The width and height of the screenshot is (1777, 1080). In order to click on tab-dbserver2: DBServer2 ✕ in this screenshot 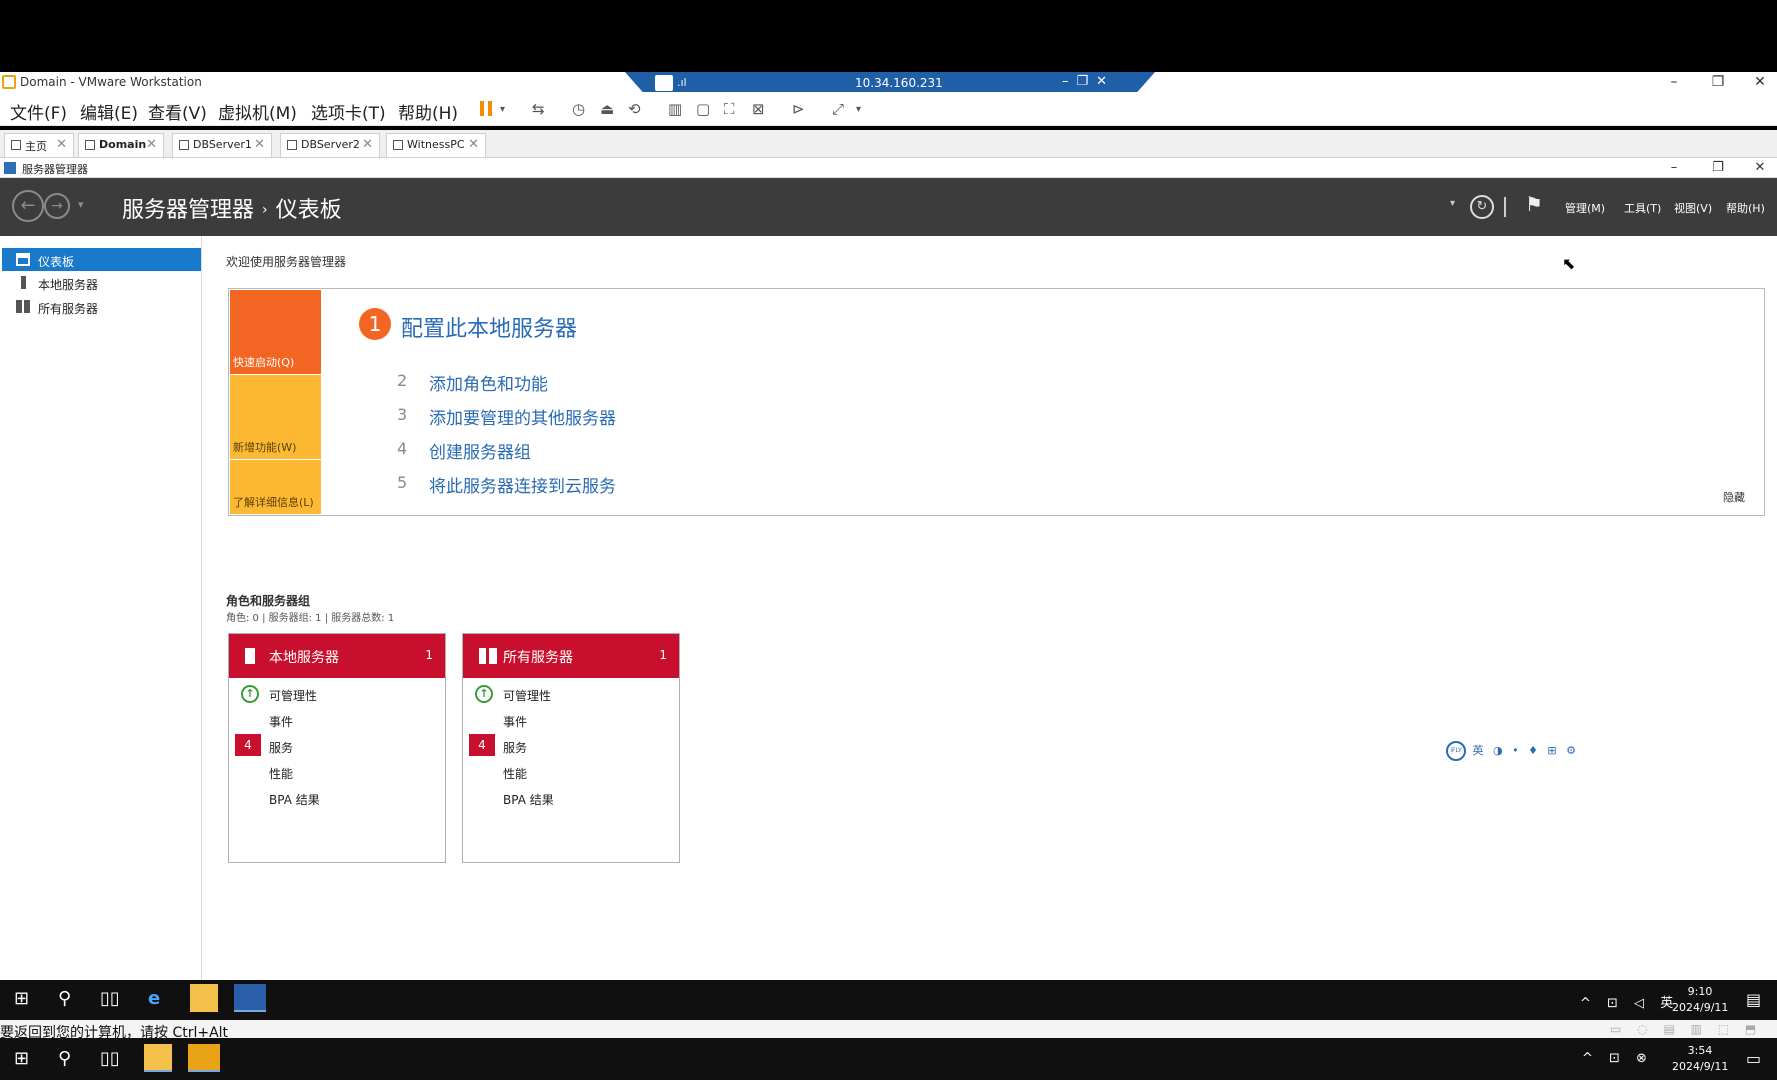, I will do `click(330, 145)`.